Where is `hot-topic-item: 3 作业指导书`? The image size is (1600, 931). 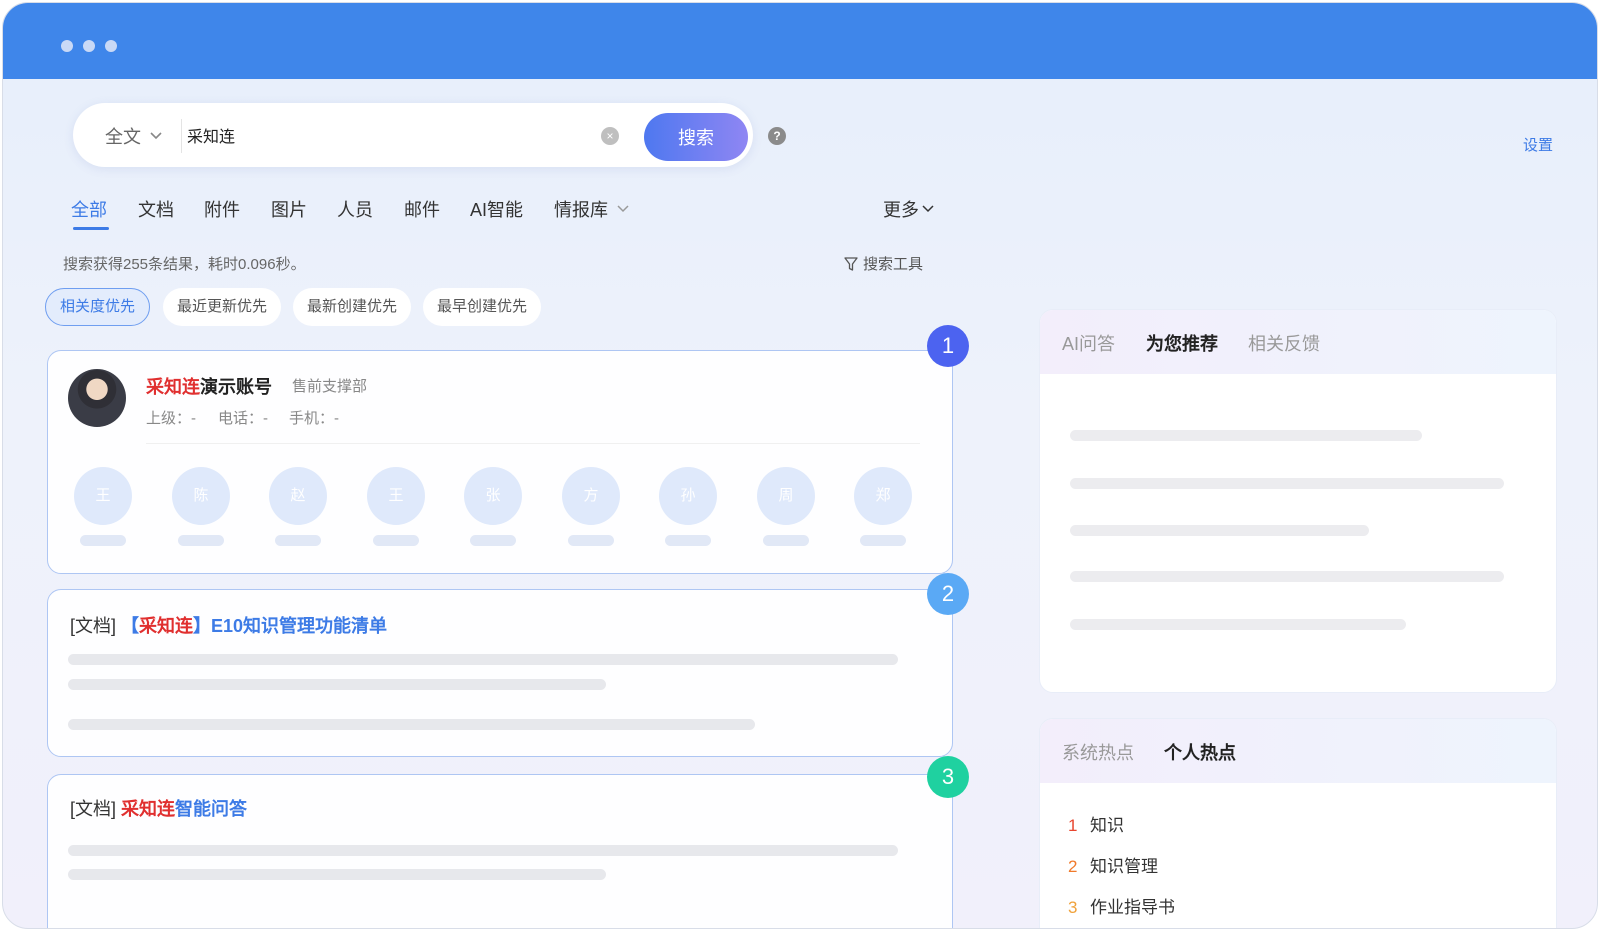
hot-topic-item: 3 作业指导书 is located at coordinates (1121, 905).